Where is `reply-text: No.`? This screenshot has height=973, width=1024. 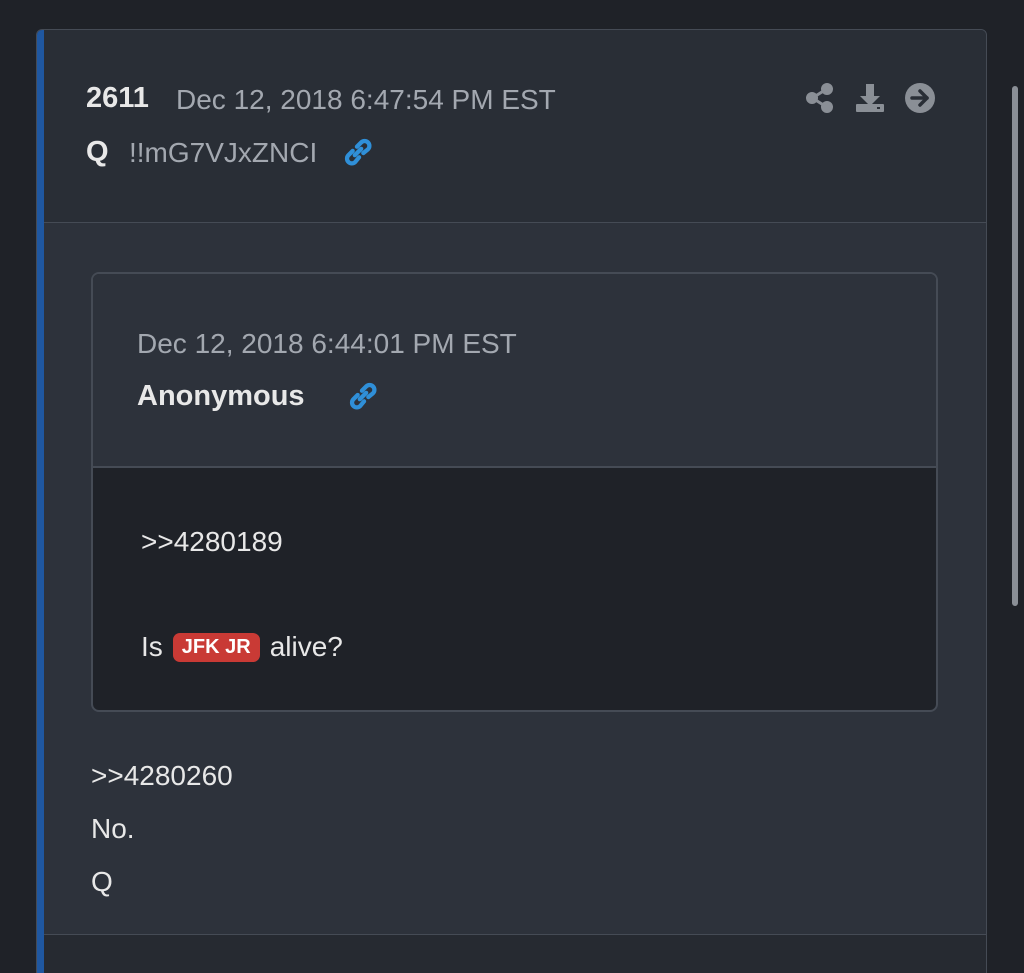
reply-text: No. is located at coordinates (113, 828).